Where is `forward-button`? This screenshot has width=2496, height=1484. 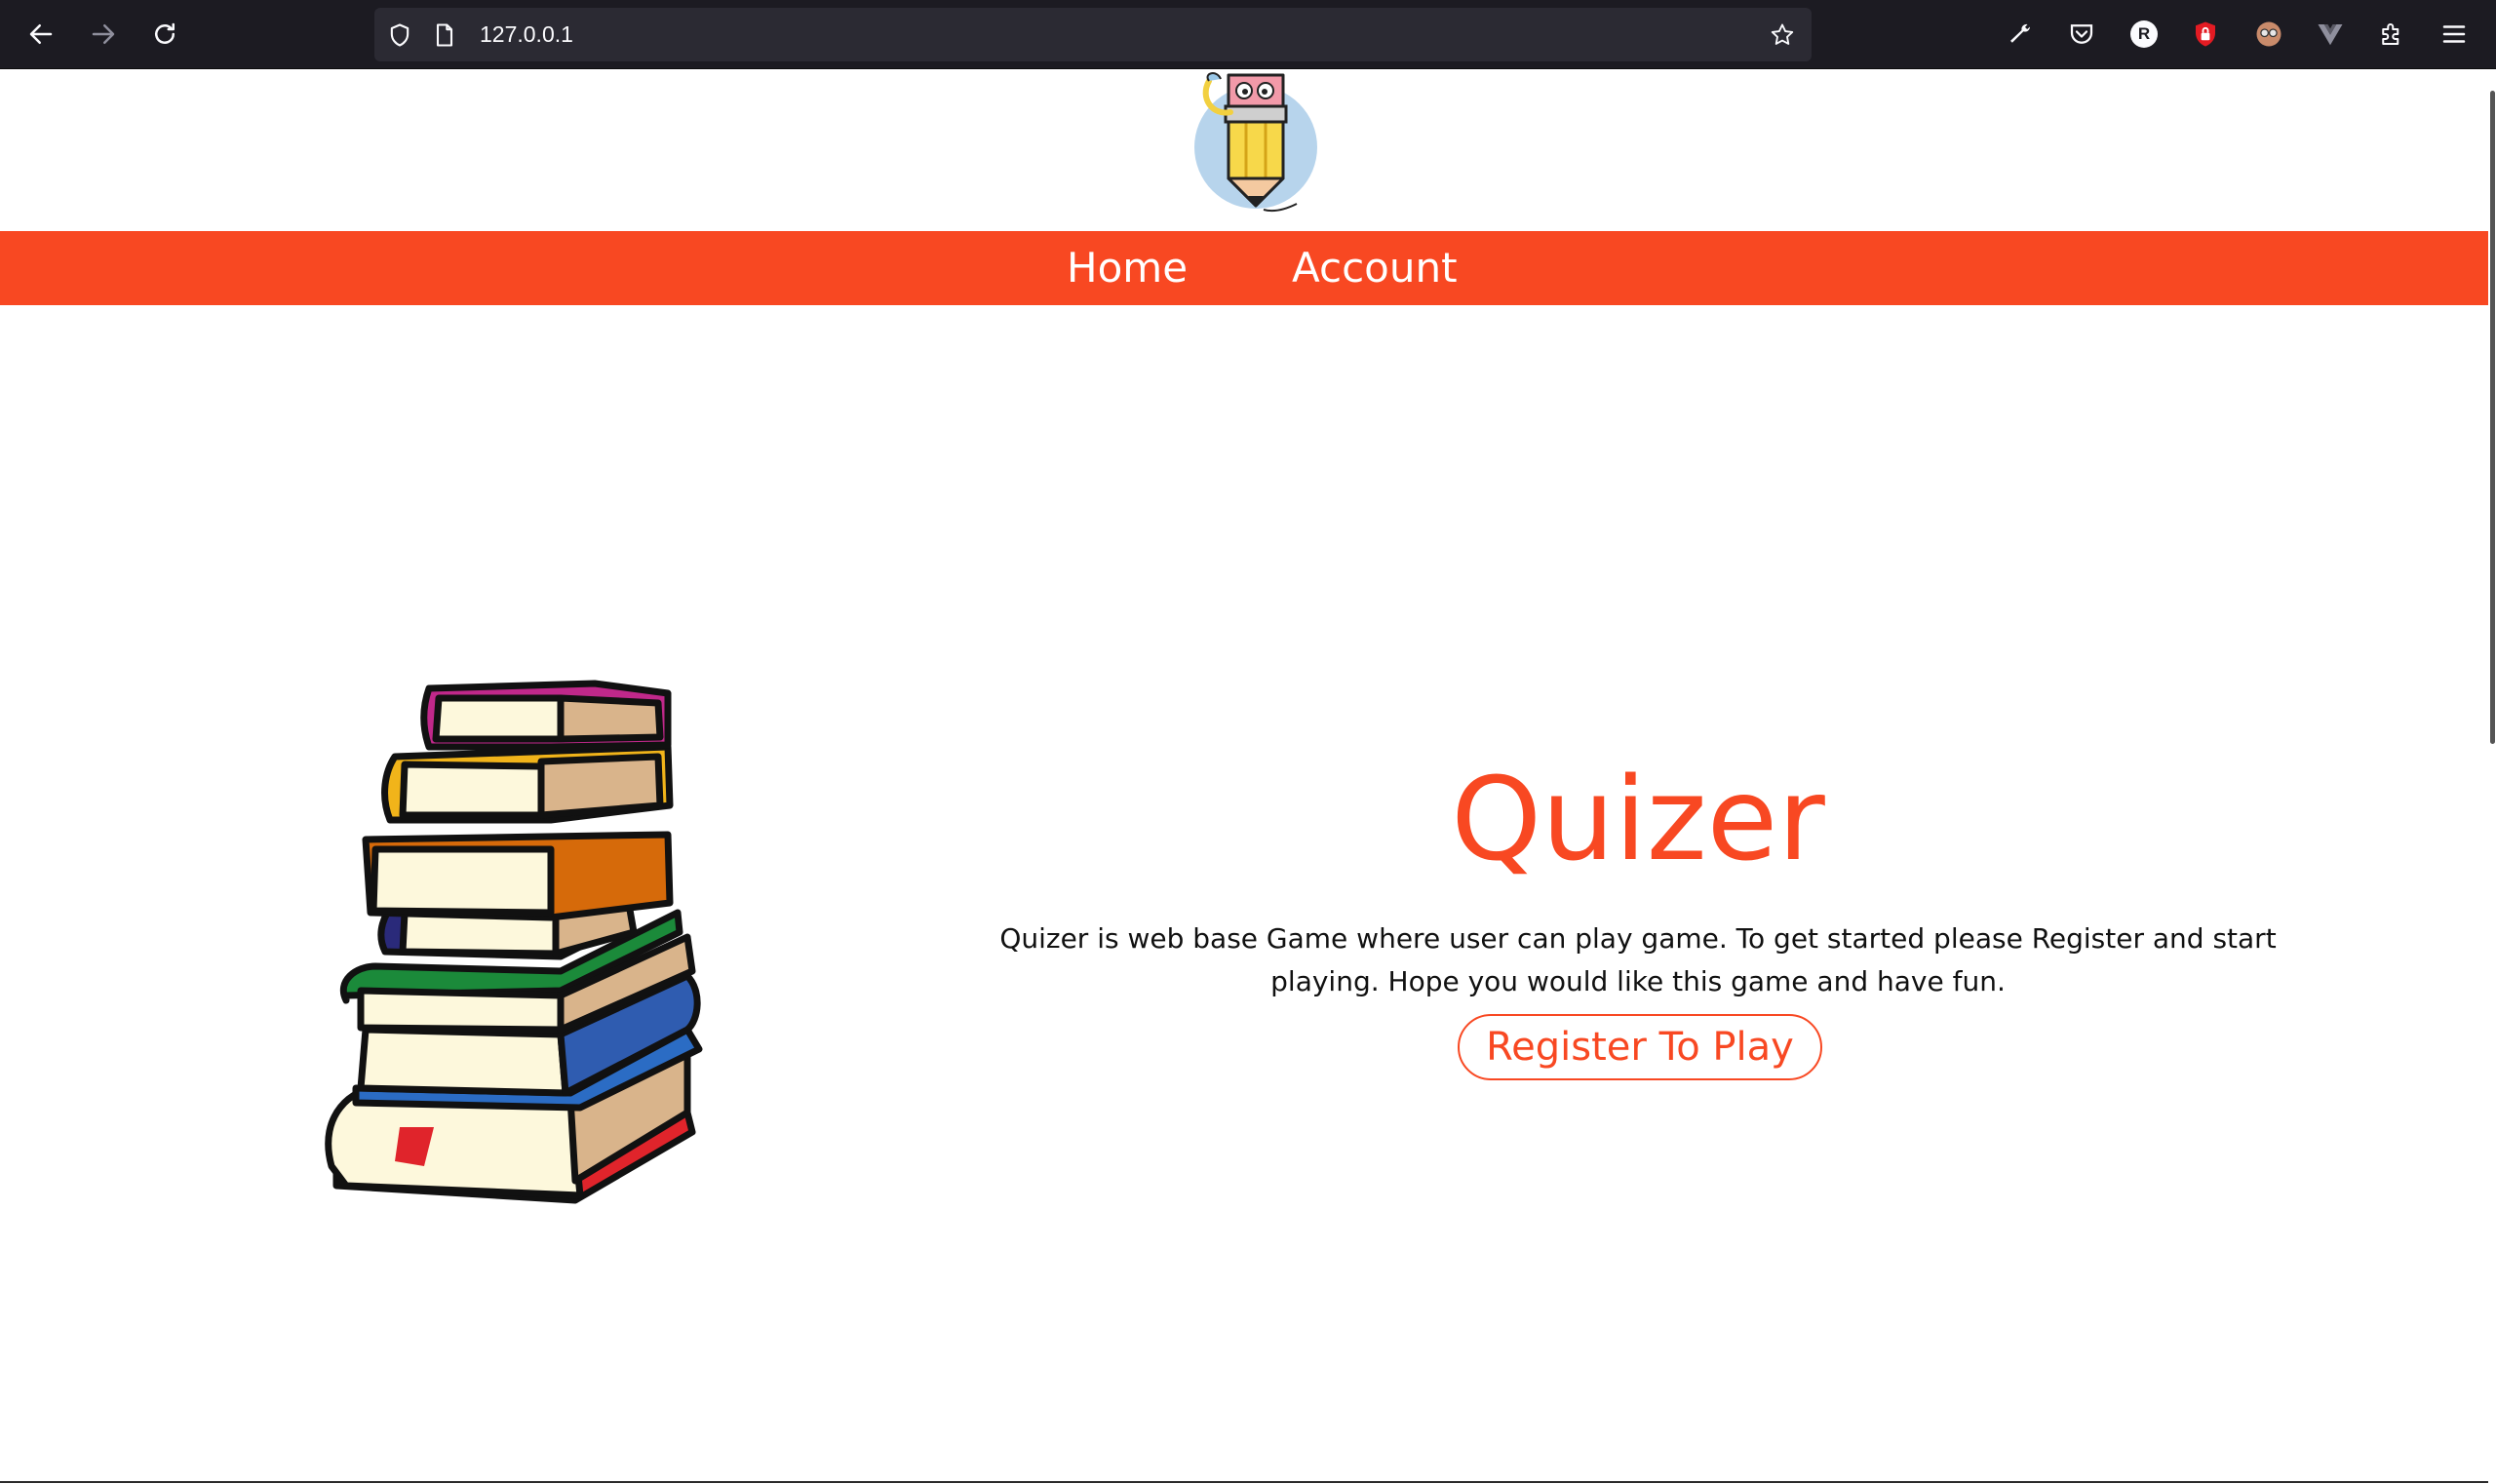
forward-button is located at coordinates (103, 34).